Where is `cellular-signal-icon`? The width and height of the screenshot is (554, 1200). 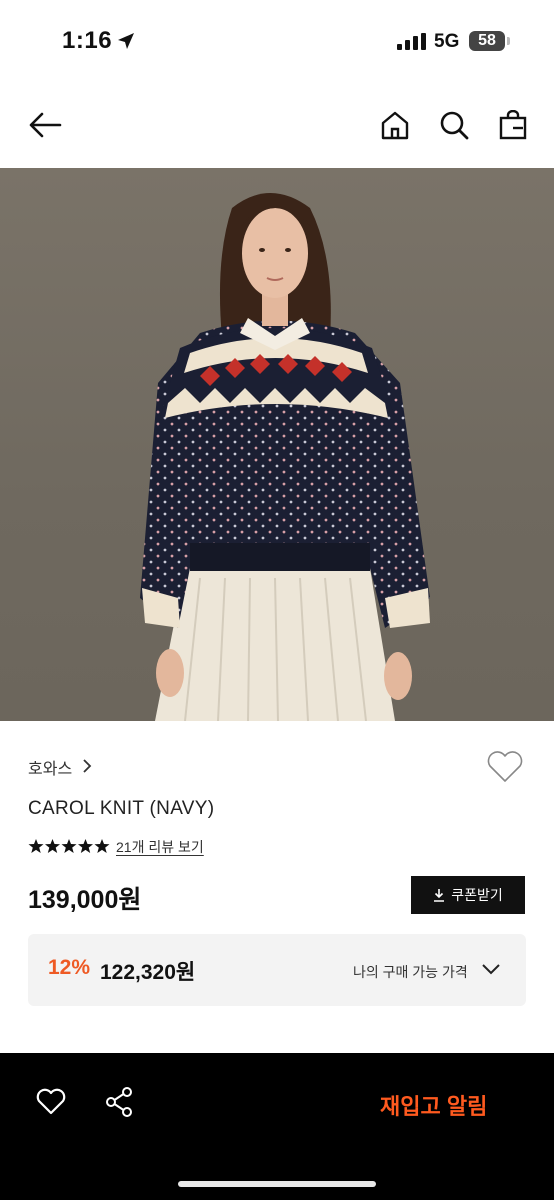
cellular-signal-icon is located at coordinates (411, 41).